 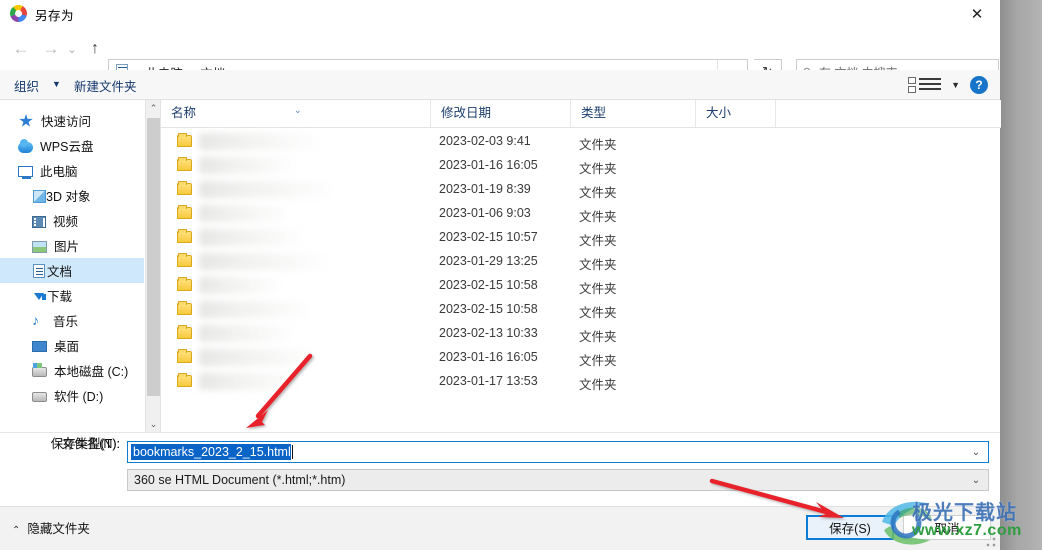 I want to click on sidebar-item-10: 本地磁盘 (C:), so click(x=72, y=370).